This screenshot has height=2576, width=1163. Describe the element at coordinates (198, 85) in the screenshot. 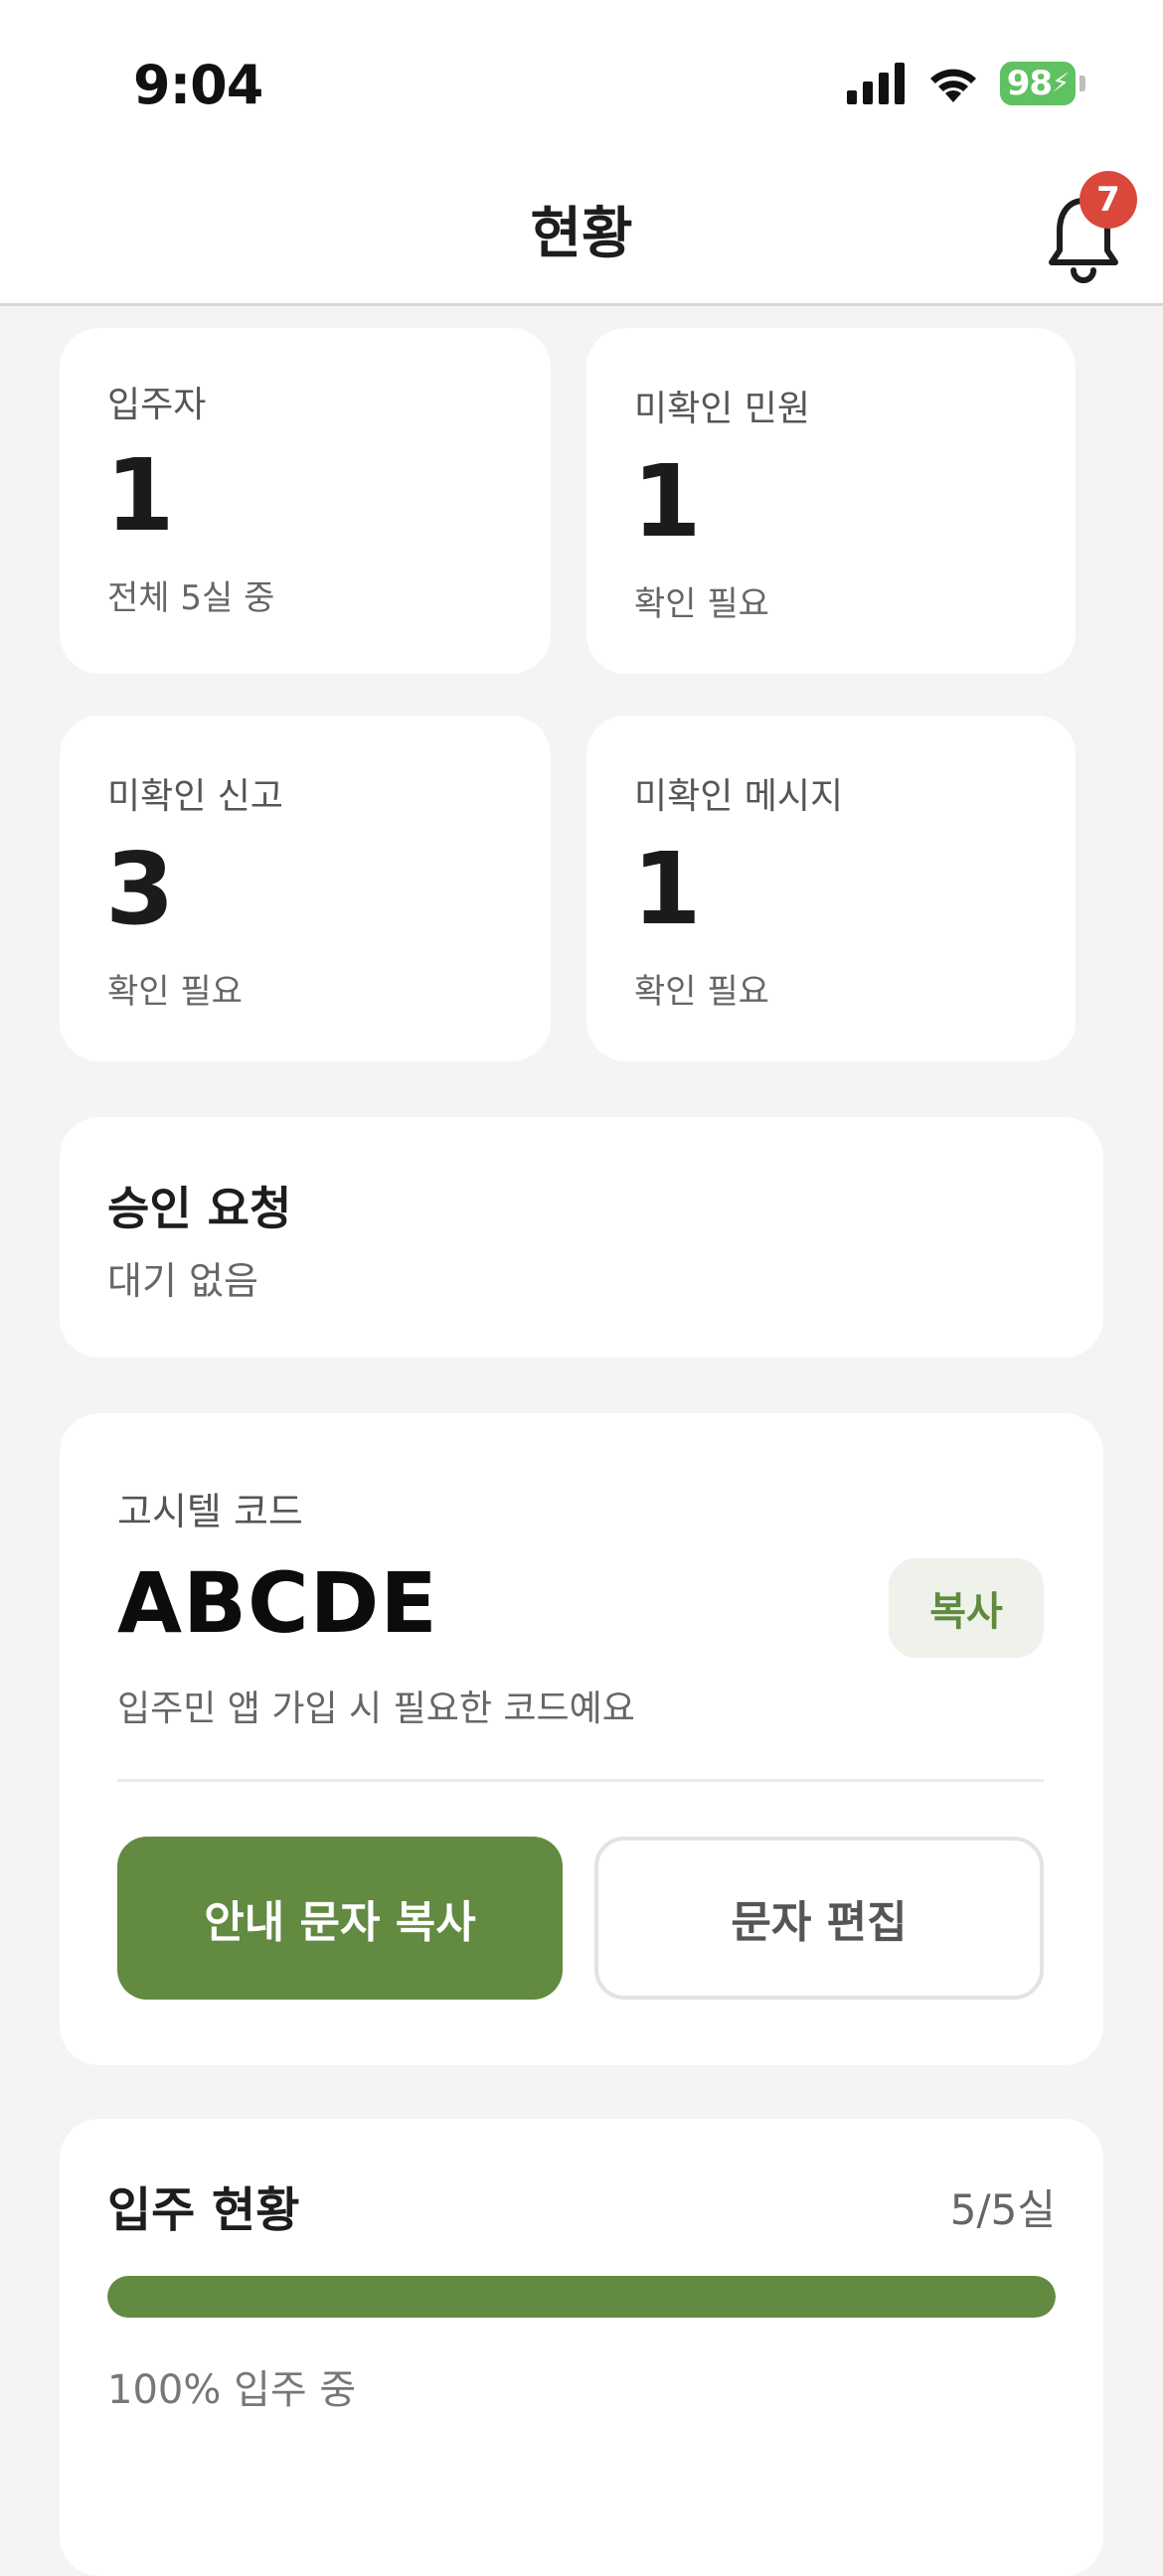

I see `status-time: 9:04` at that location.